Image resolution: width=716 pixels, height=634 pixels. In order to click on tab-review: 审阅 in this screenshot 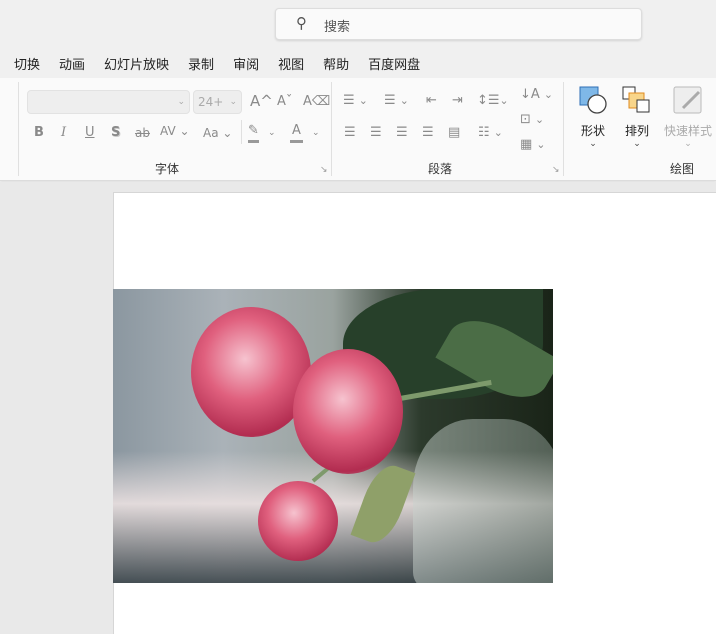, I will do `click(246, 63)`.